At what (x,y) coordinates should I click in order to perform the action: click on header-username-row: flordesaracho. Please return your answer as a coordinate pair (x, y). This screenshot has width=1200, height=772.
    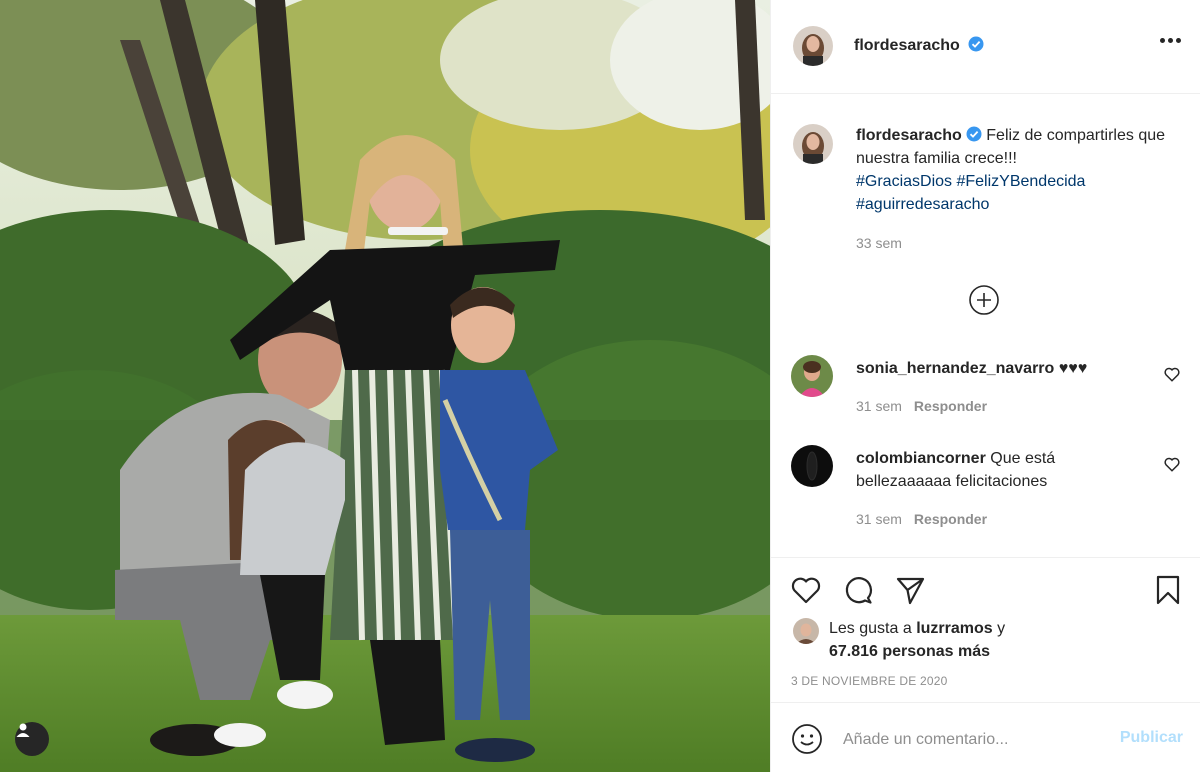
    Looking at the image, I should click on (919, 45).